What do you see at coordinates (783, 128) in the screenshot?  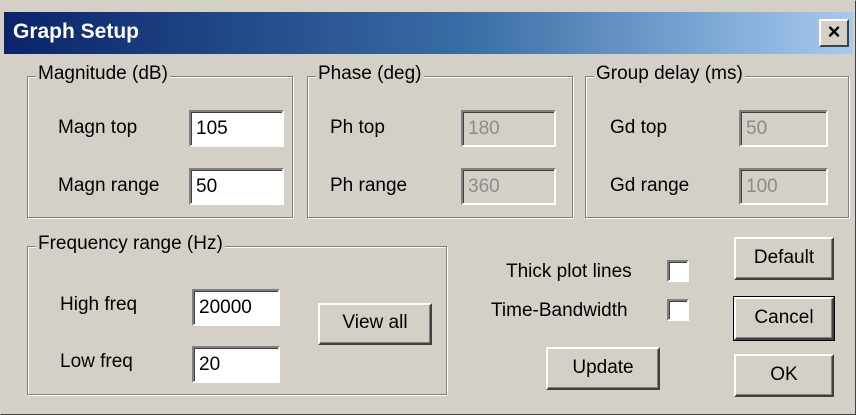 I see `gd-top-input: 50` at bounding box center [783, 128].